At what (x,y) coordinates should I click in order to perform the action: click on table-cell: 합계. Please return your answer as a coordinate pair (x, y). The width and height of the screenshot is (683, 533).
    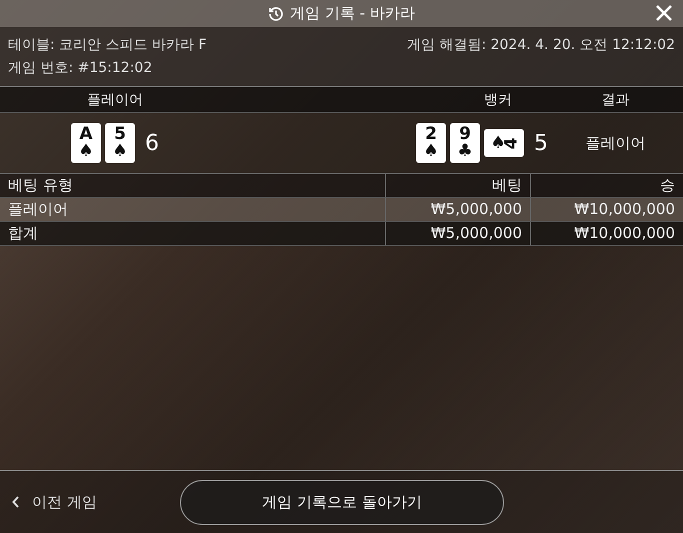
    Looking at the image, I should click on (192, 234).